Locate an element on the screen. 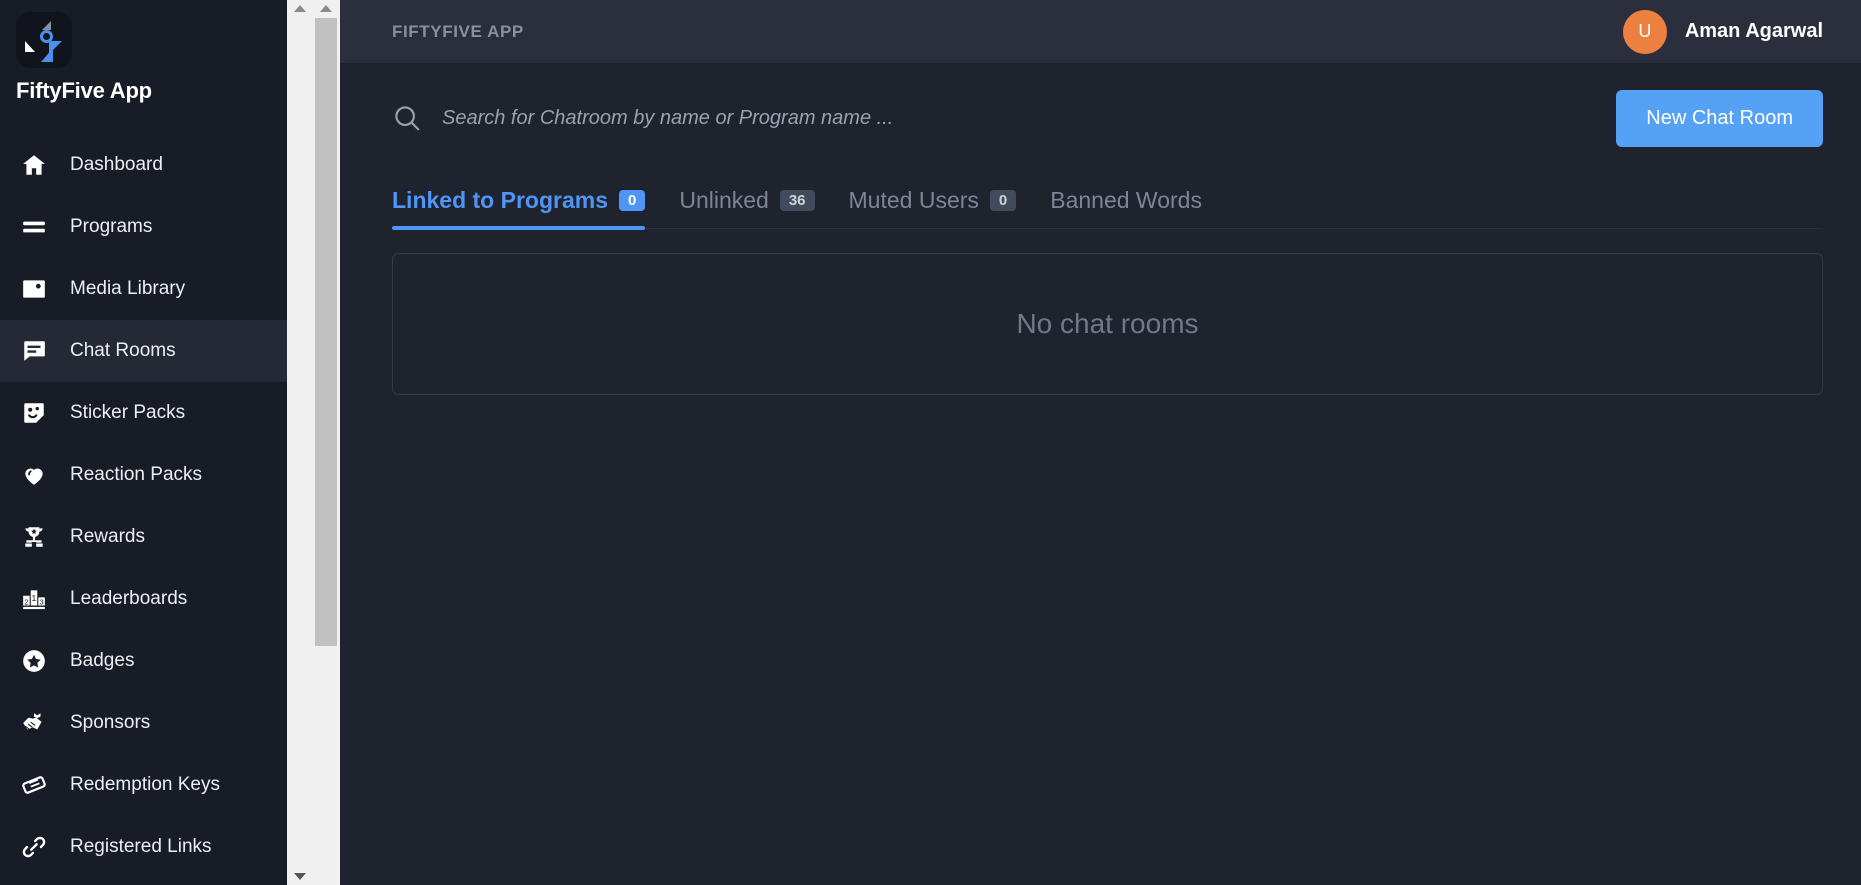 This screenshot has height=885, width=1861. sidebar-item-rewards: Rewards is located at coordinates (143, 537).